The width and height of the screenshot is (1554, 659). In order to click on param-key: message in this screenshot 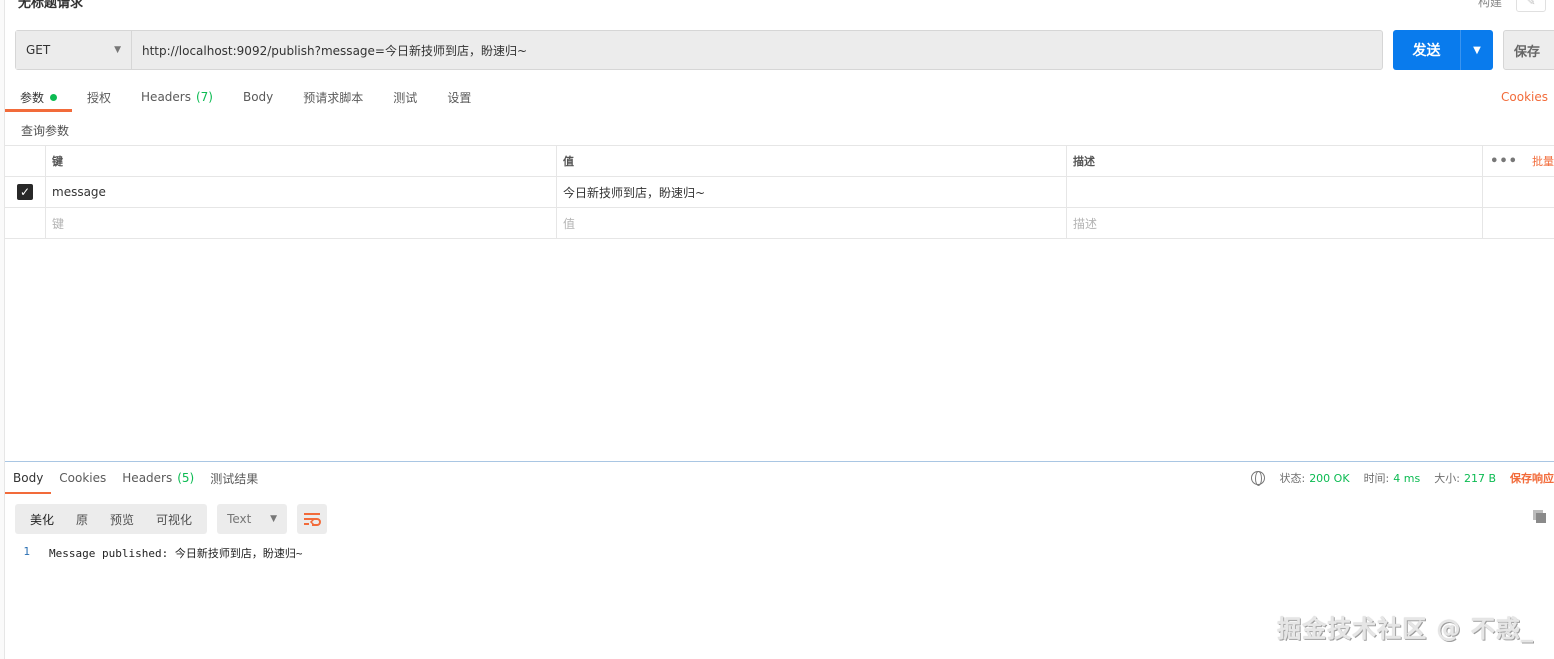, I will do `click(301, 192)`.